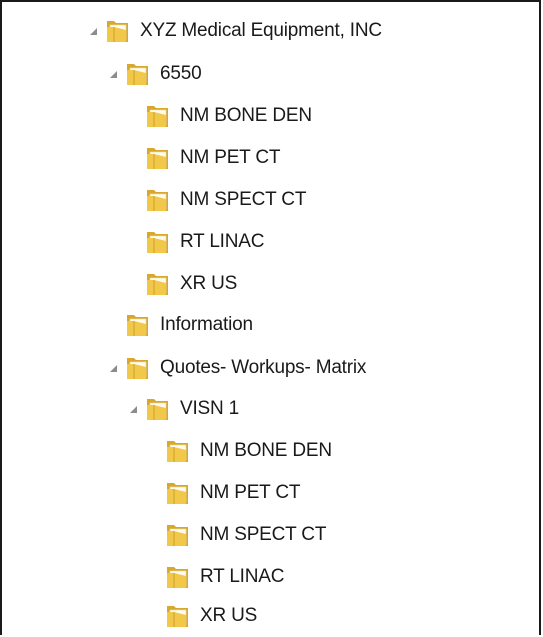 The height and width of the screenshot is (637, 543). I want to click on tree-node-6550-nm-bone-den: NM BONE DEN, so click(229, 116).